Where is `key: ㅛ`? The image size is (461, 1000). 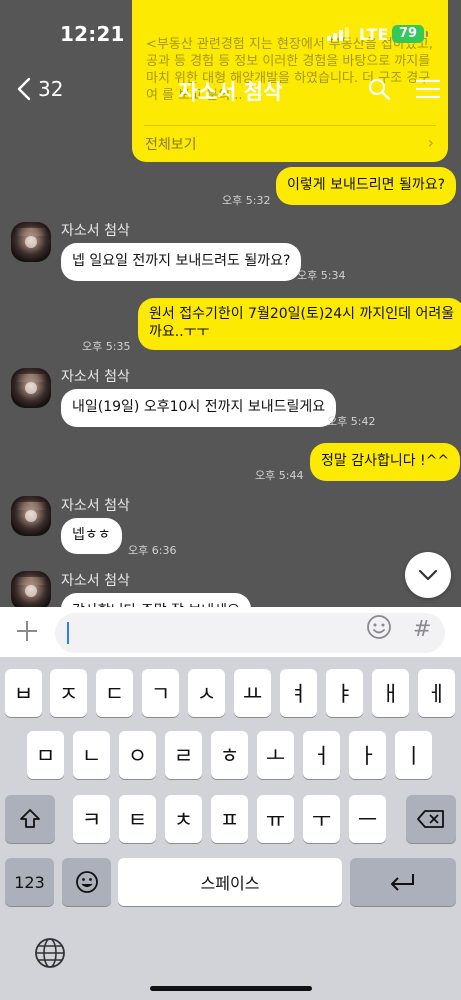 key: ㅛ is located at coordinates (252, 693).